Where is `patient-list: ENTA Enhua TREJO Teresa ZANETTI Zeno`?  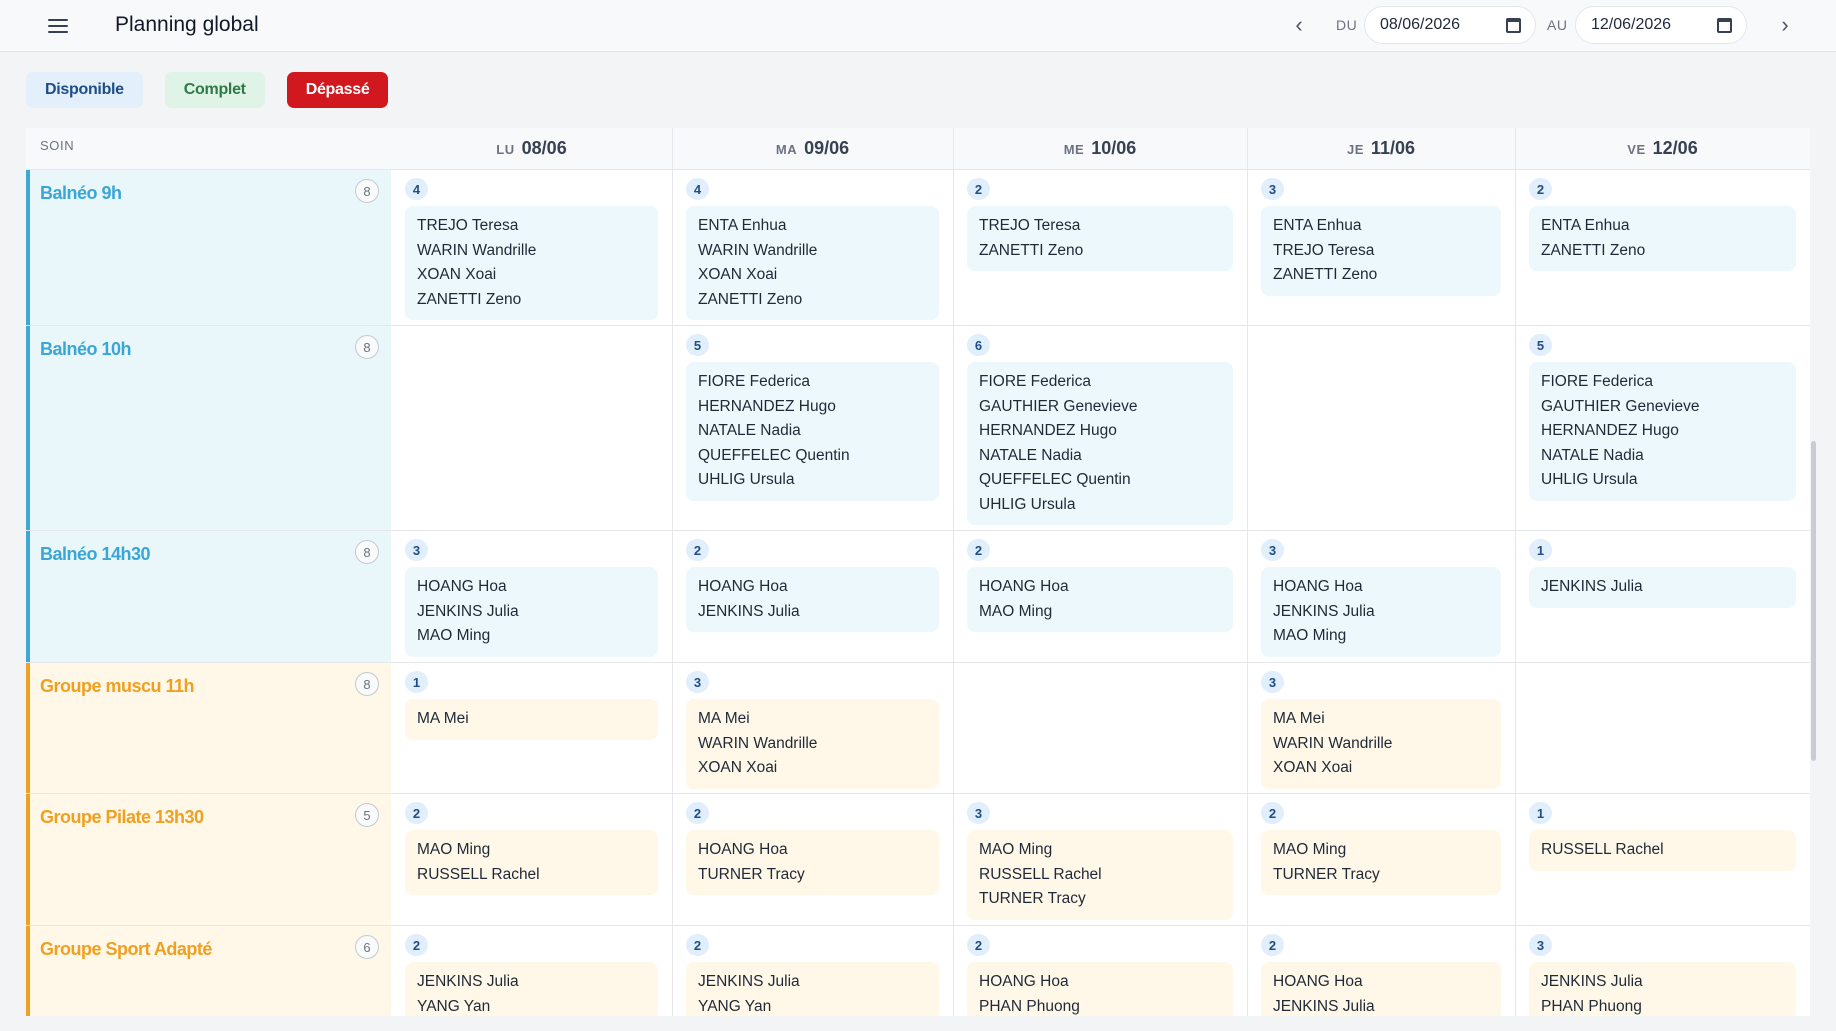 patient-list: ENTA Enhua TREJO Teresa ZANETTI Zeno is located at coordinates (1381, 251).